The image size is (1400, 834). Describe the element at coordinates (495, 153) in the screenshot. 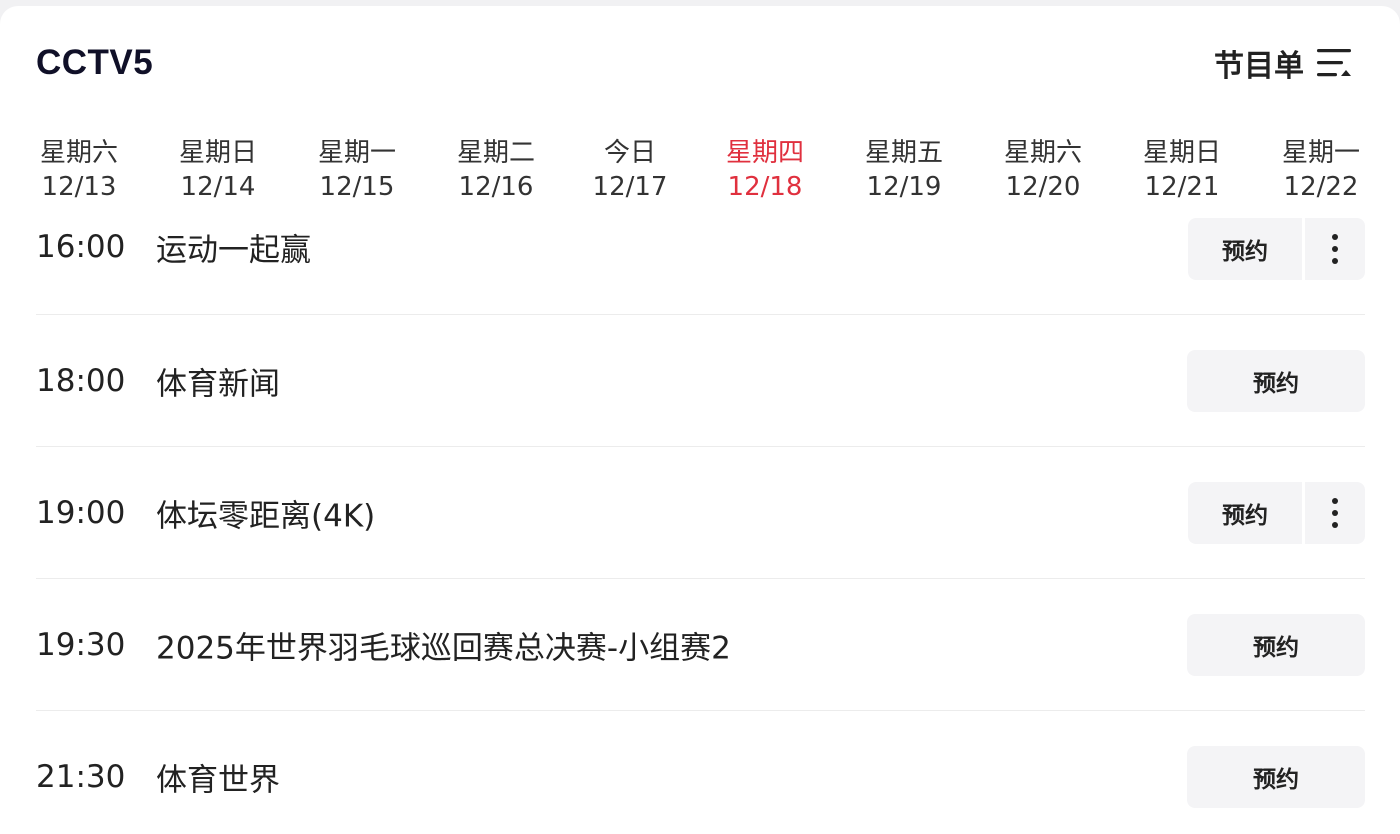

I see `date-tab-weekday: 星期二` at that location.